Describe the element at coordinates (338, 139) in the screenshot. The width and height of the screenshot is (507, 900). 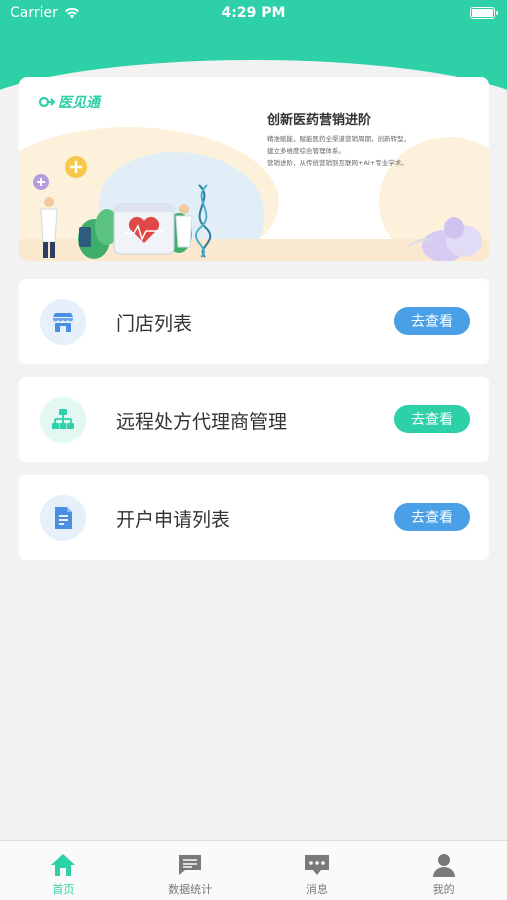
I see `banner-text-line: 精准赋能，赋能医药全渠道营销周期，创新转型，` at that location.